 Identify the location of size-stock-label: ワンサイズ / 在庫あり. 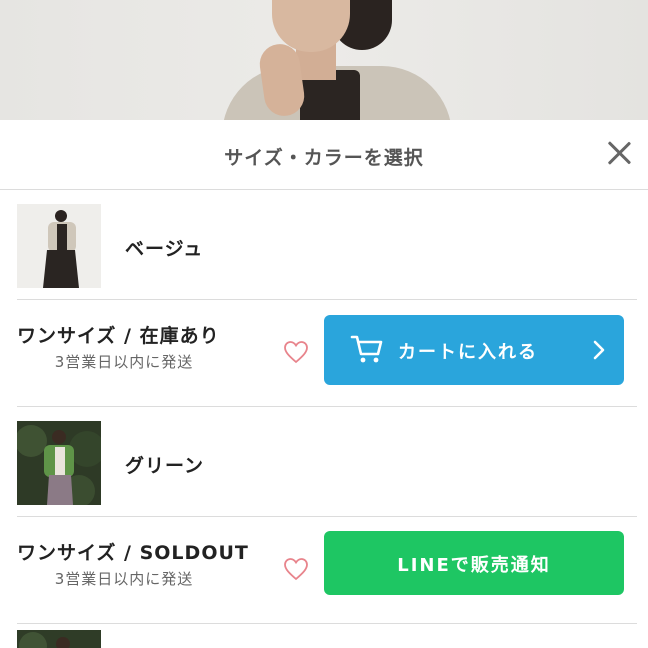
(118, 336).